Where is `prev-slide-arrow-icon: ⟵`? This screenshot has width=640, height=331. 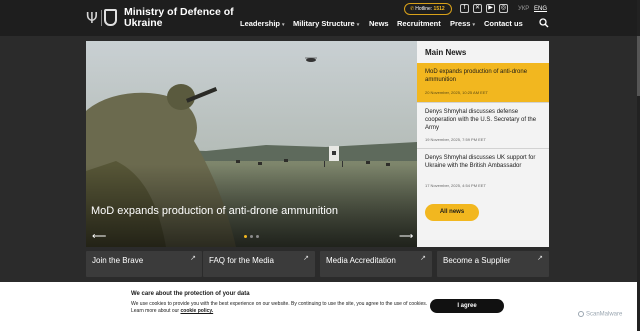
prev-slide-arrow-icon: ⟵ is located at coordinates (99, 237).